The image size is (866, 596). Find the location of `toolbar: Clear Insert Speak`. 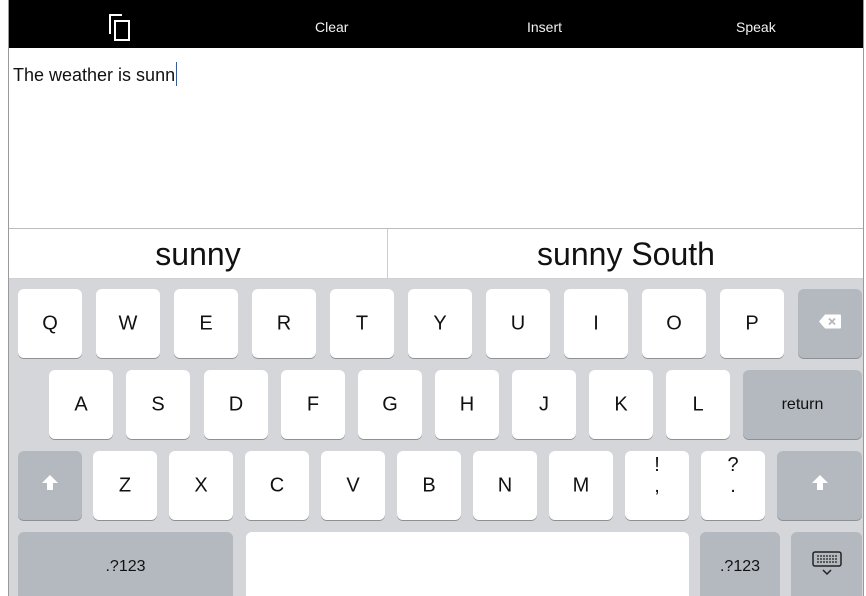

toolbar: Clear Insert Speak is located at coordinates (436, 24).